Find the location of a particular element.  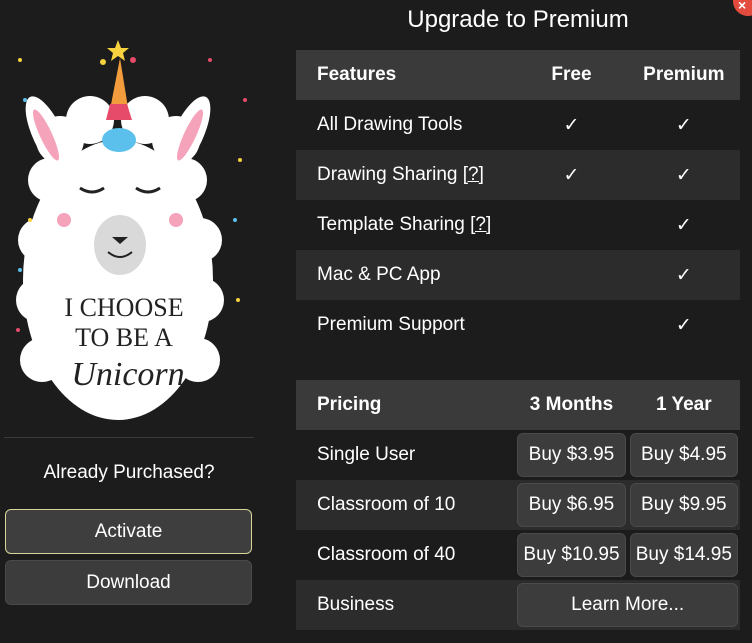

features-header-premium: Premium is located at coordinates (684, 74).